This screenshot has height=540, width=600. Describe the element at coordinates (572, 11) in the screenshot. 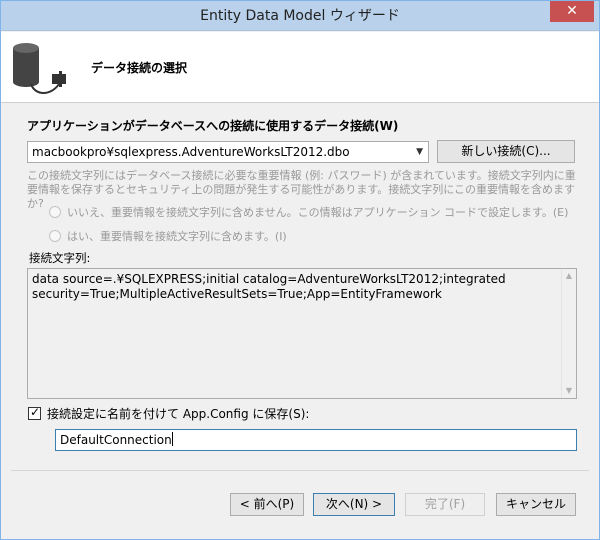

I see `close-button: ✕` at that location.